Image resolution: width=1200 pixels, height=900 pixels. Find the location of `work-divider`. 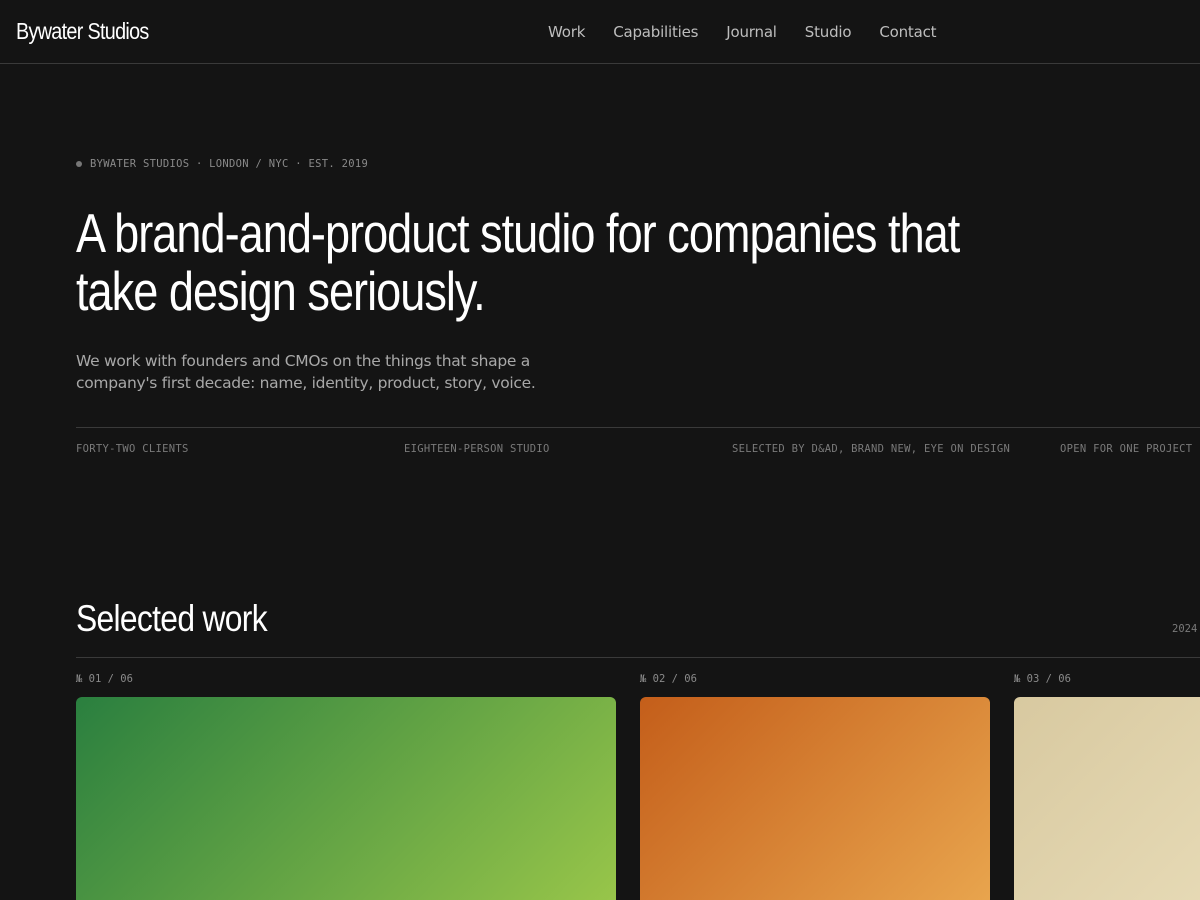

work-divider is located at coordinates (638, 657).